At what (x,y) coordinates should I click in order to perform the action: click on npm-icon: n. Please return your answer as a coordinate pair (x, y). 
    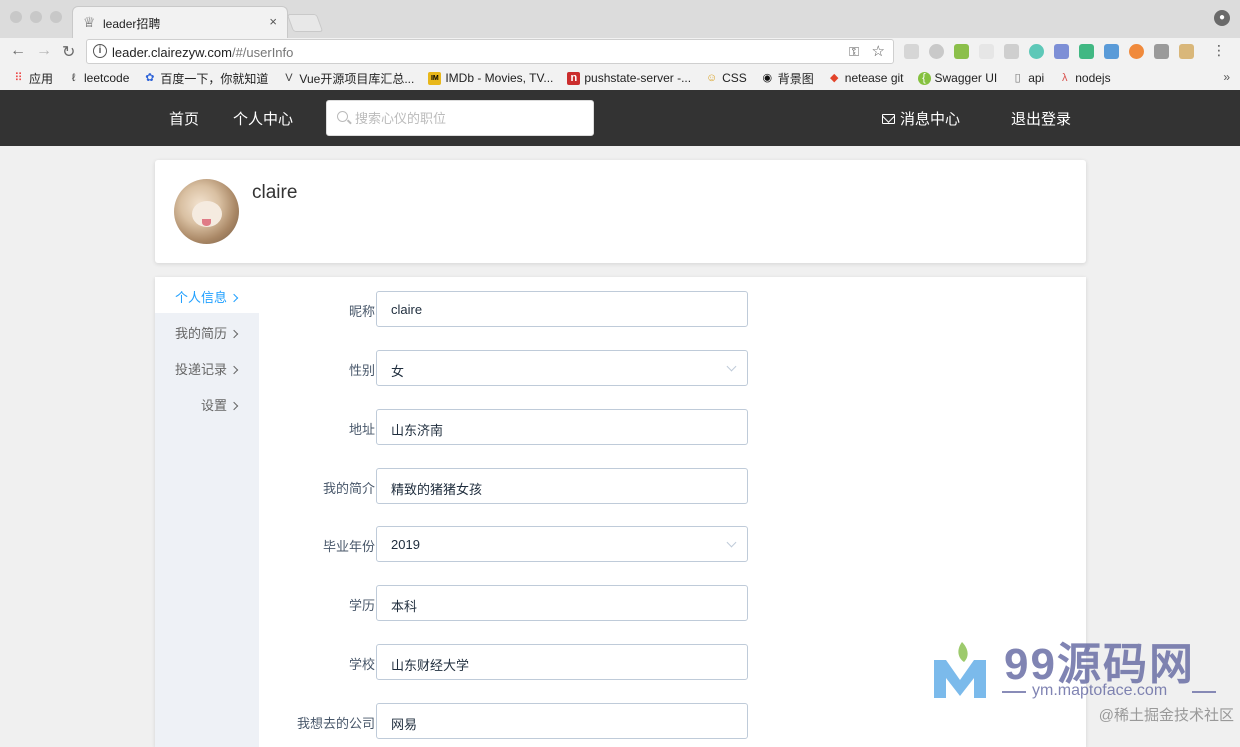
    Looking at the image, I should click on (574, 78).